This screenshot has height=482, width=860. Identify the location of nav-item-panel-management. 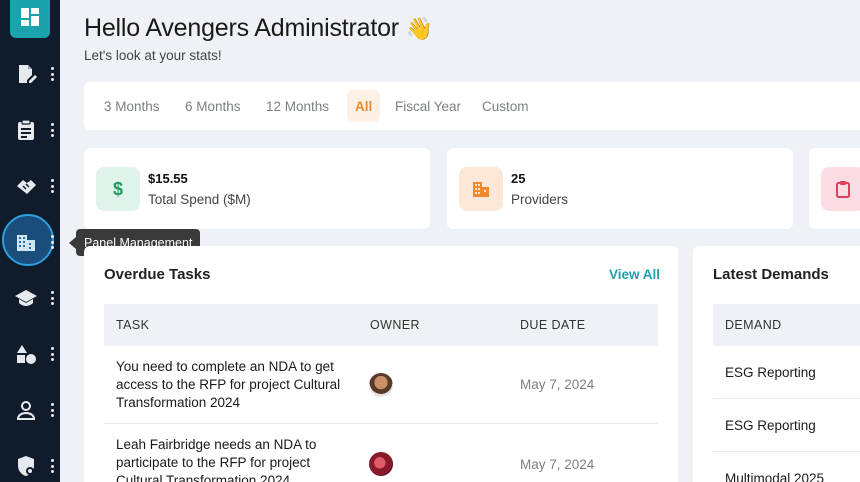
(30, 242).